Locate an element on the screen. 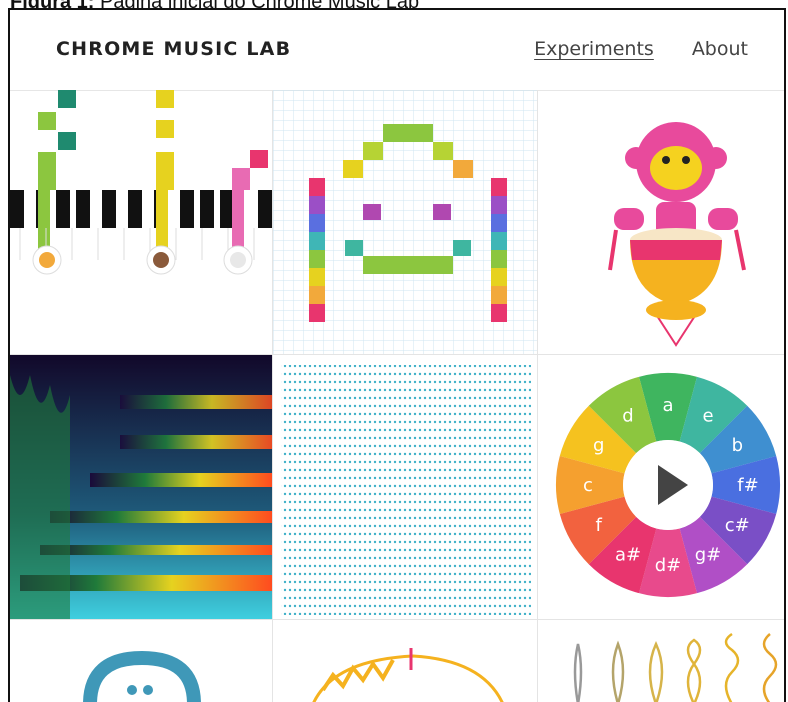  experiment-tile-voice-spinner is located at coordinates (141, 661).